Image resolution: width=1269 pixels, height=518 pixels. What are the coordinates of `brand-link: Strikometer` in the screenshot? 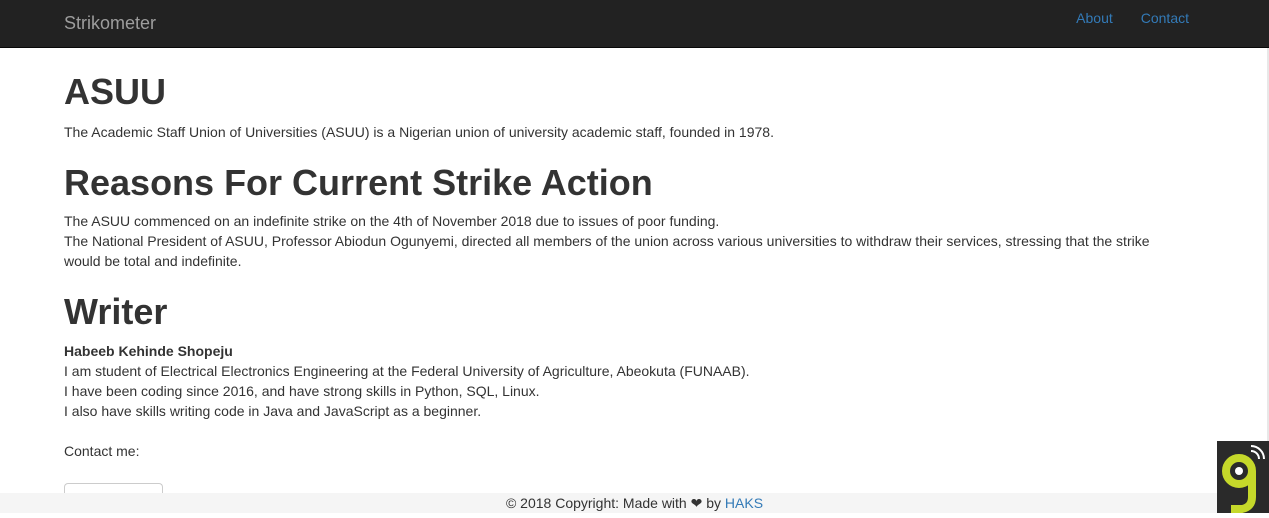 It's located at (110, 23).